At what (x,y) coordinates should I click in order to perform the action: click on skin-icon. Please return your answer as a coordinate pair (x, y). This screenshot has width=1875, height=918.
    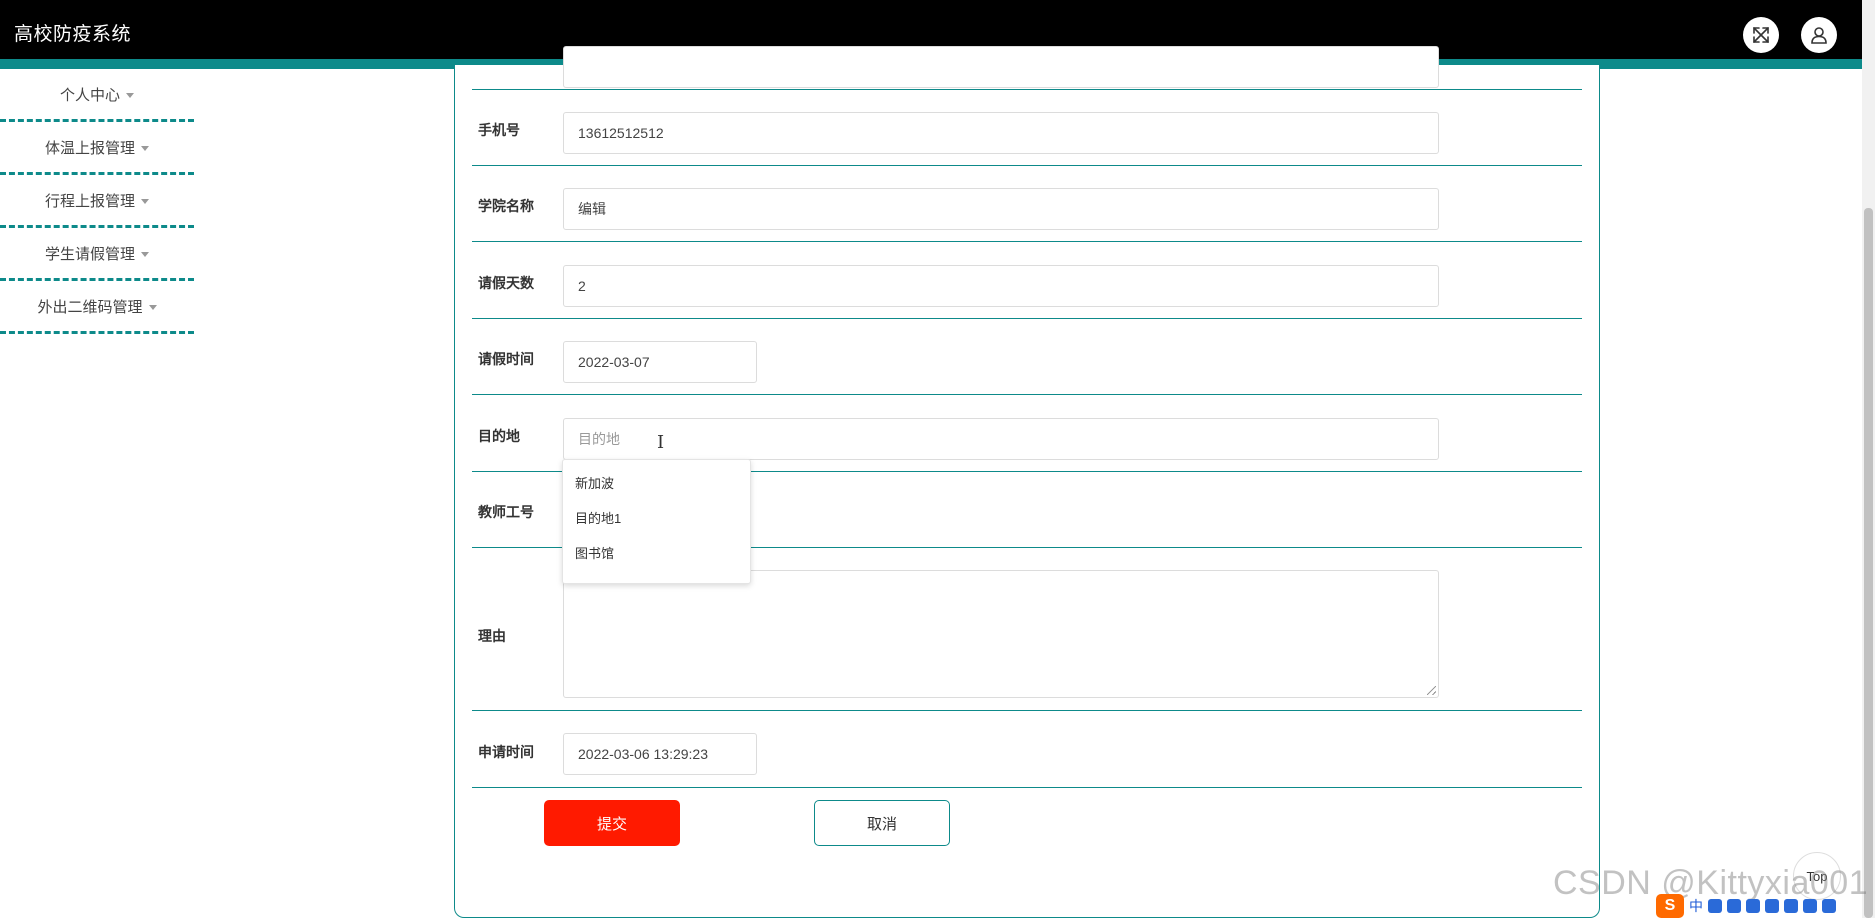
    Looking at the image, I should click on (1810, 905).